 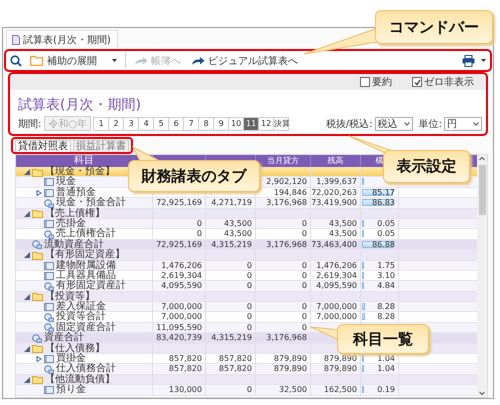 I want to click on amount-cell: 72,925,169, so click(x=179, y=203).